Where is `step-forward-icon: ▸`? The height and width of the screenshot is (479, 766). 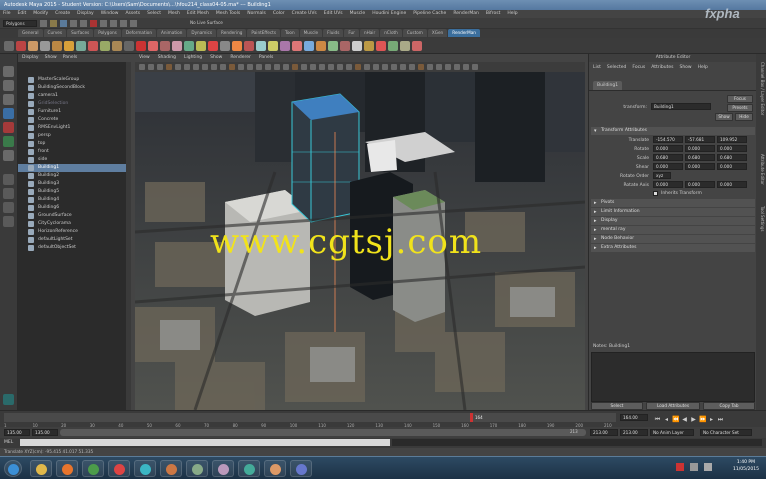
step-forward-icon: ▸ is located at coordinates (711, 419).